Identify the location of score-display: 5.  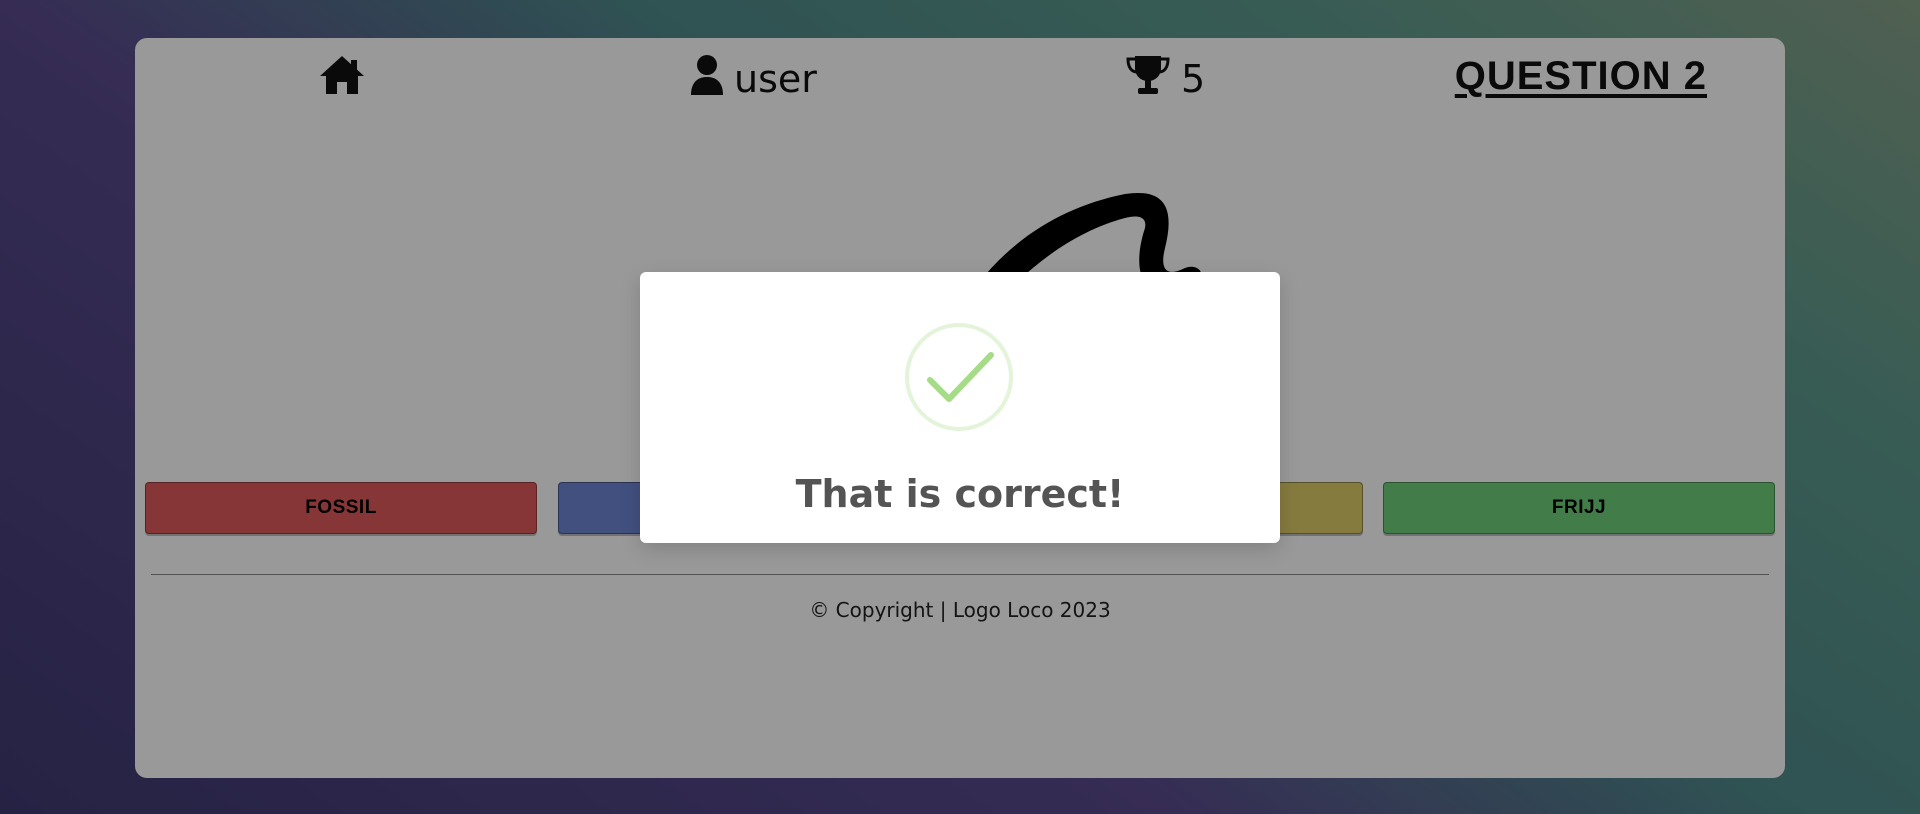
(1165, 79).